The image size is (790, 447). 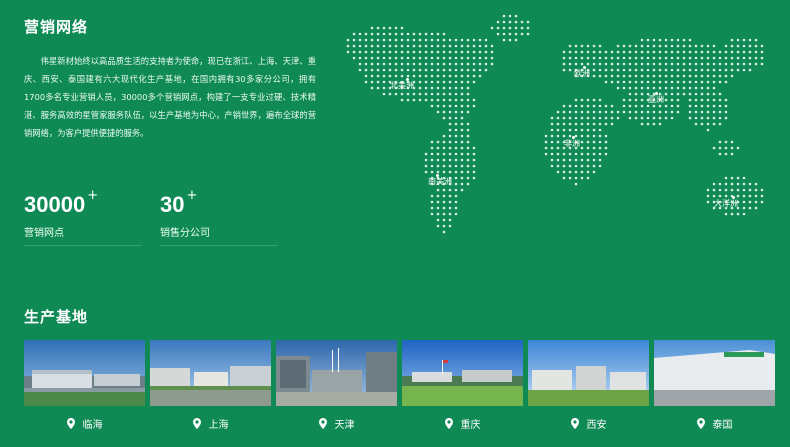 What do you see at coordinates (470, 425) in the screenshot?
I see `base-name: 重庆` at bounding box center [470, 425].